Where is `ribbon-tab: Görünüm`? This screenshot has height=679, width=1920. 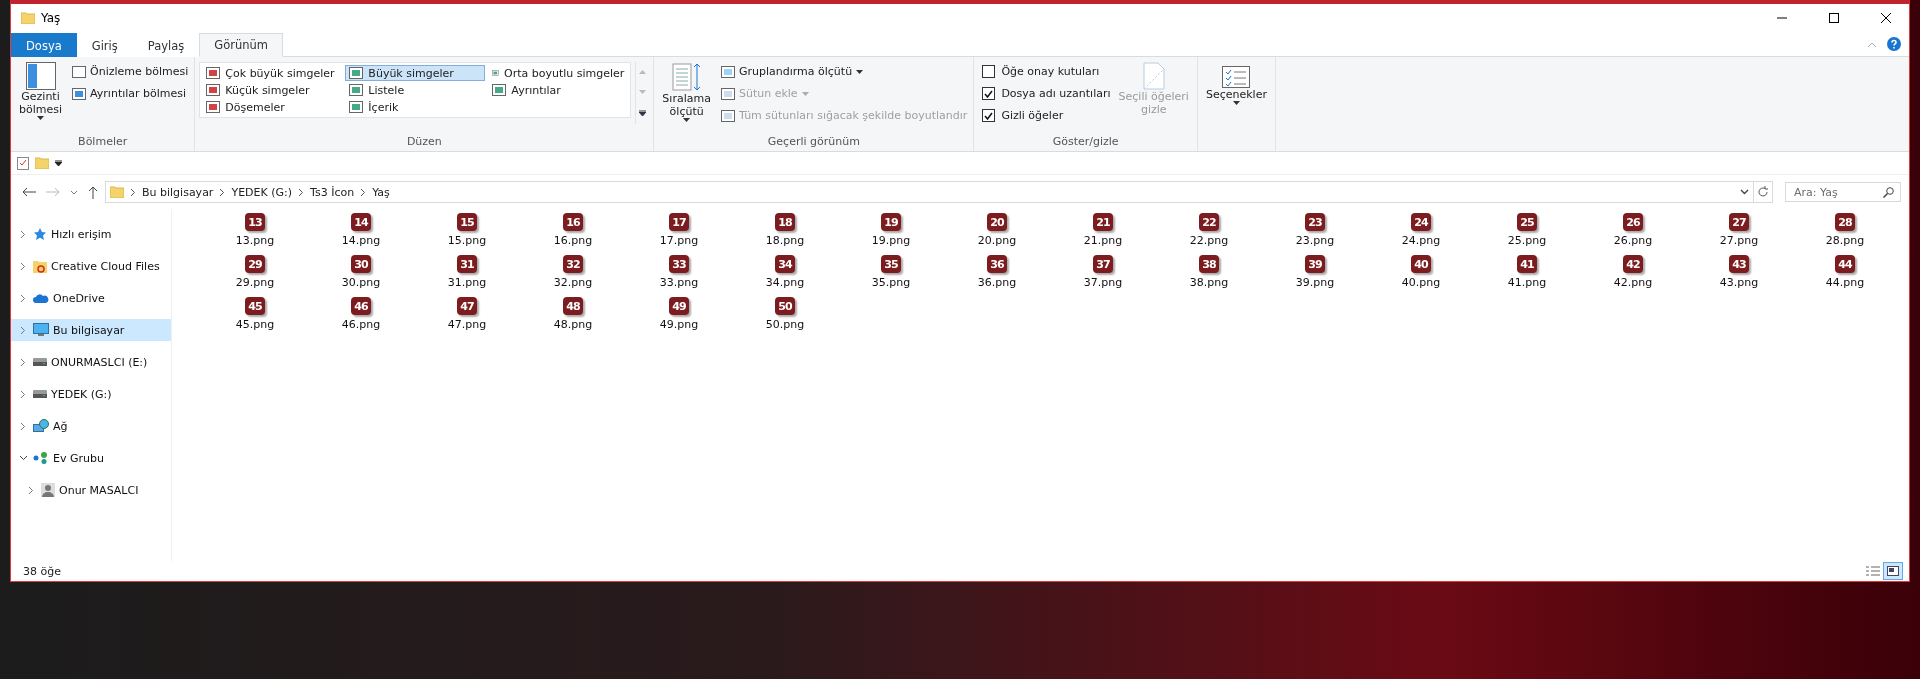 ribbon-tab: Görünüm is located at coordinates (241, 45).